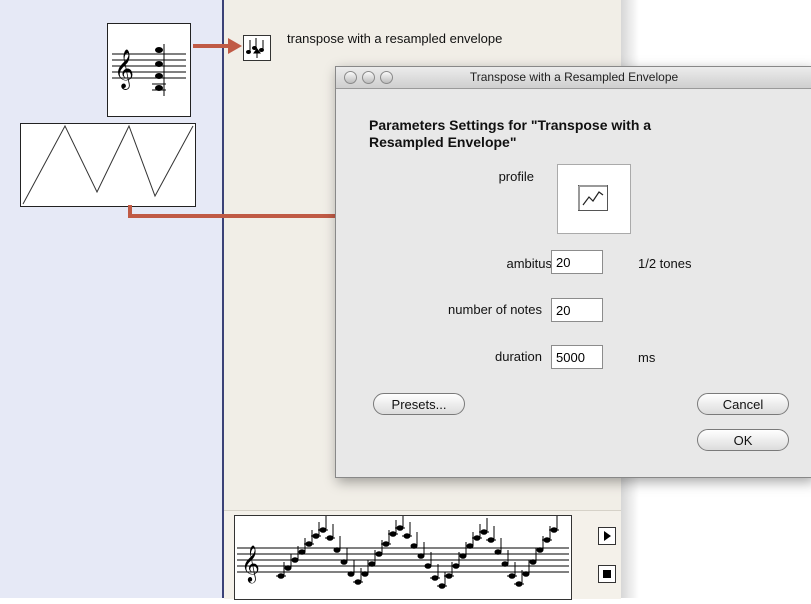 The height and width of the screenshot is (604, 811). Describe the element at coordinates (607, 536) in the screenshot. I see `play-icon` at that location.